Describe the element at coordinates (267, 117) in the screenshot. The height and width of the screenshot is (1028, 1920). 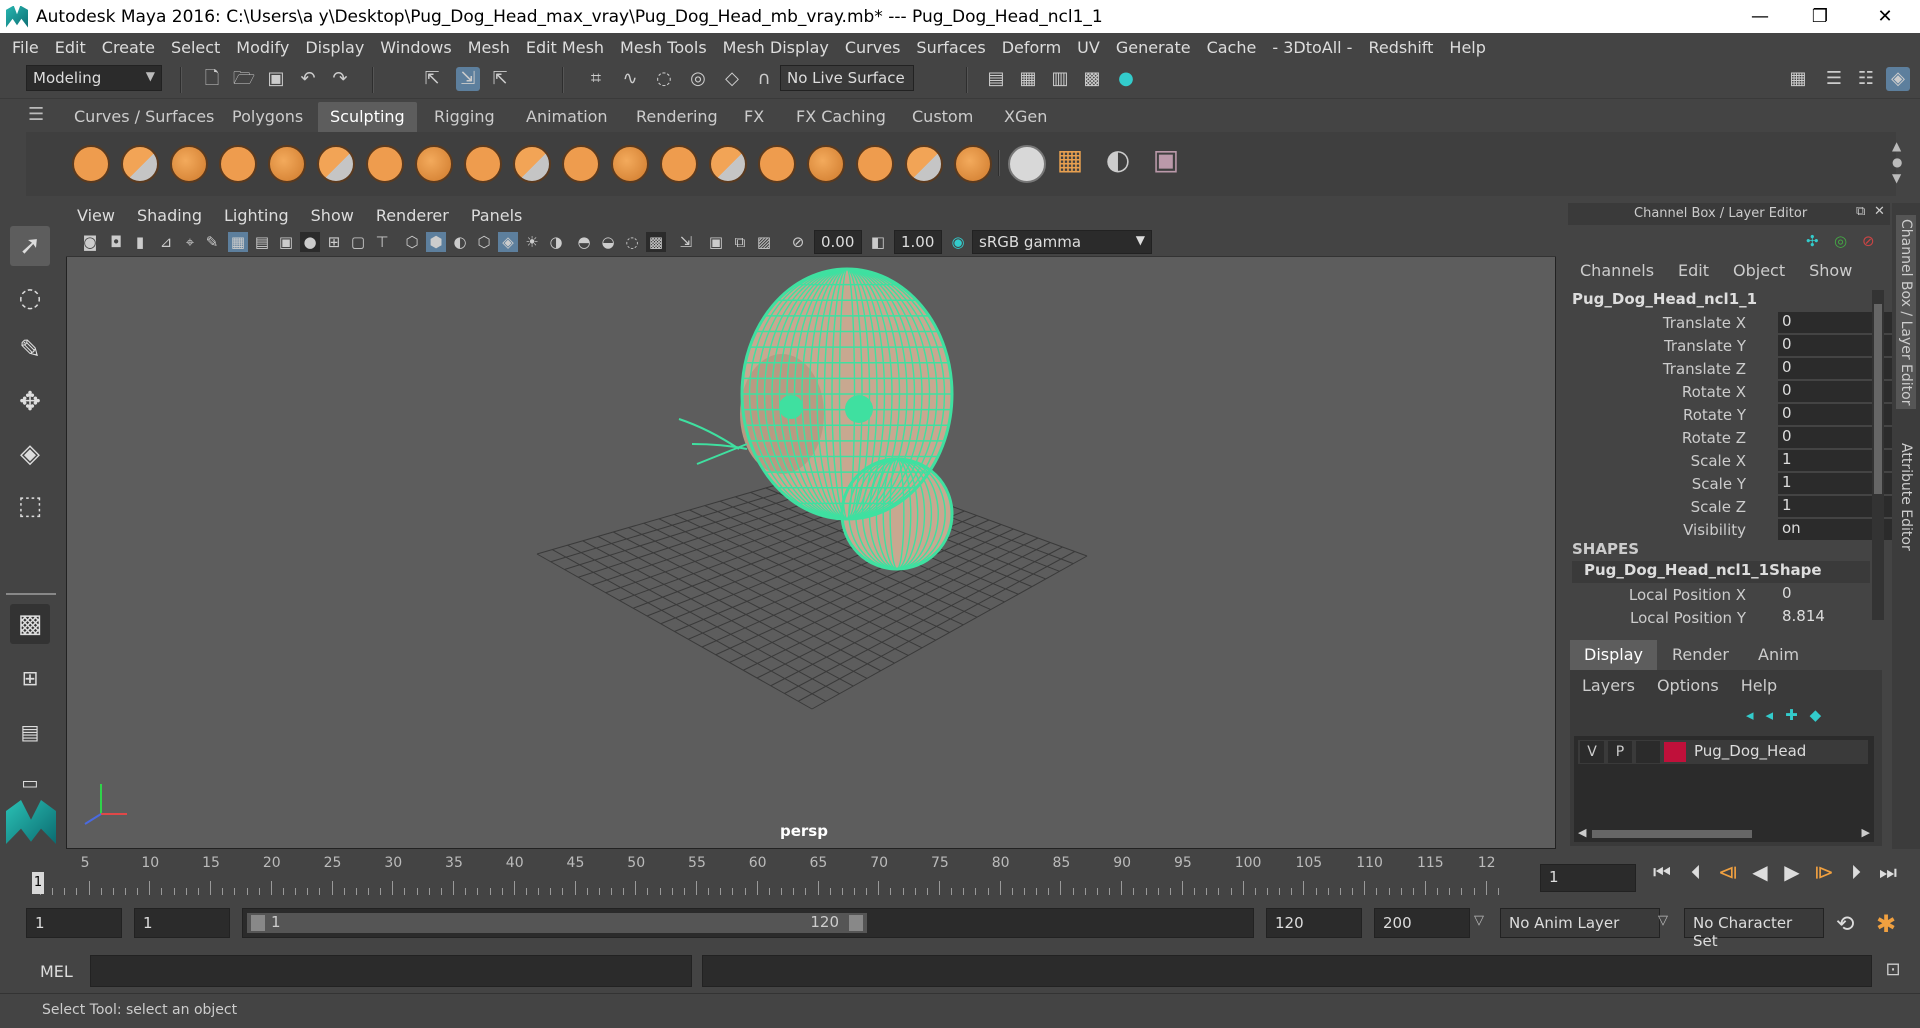
I see `tab-polygons: Polygons` at that location.